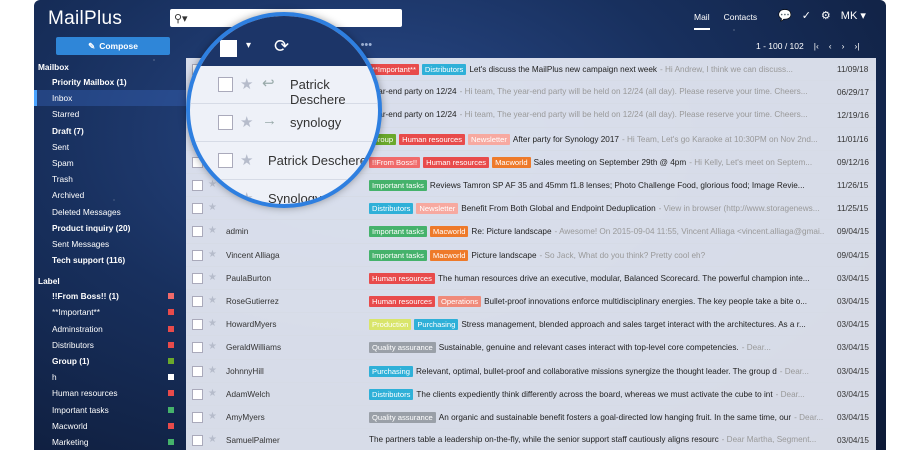  Describe the element at coordinates (110, 329) in the screenshot. I see `label-item: Adminstration` at that location.